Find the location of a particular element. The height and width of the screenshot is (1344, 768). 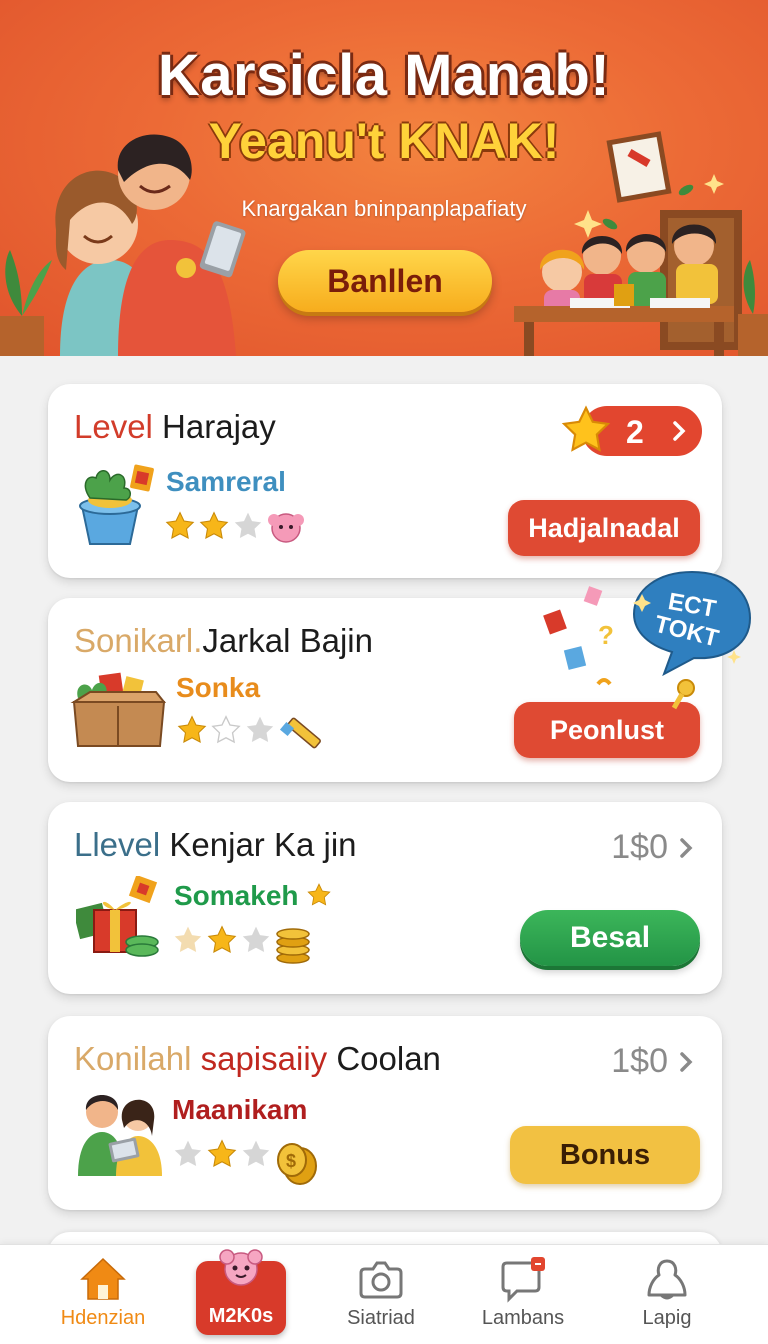

nav-label: Lapig is located at coordinates (667, 1318).